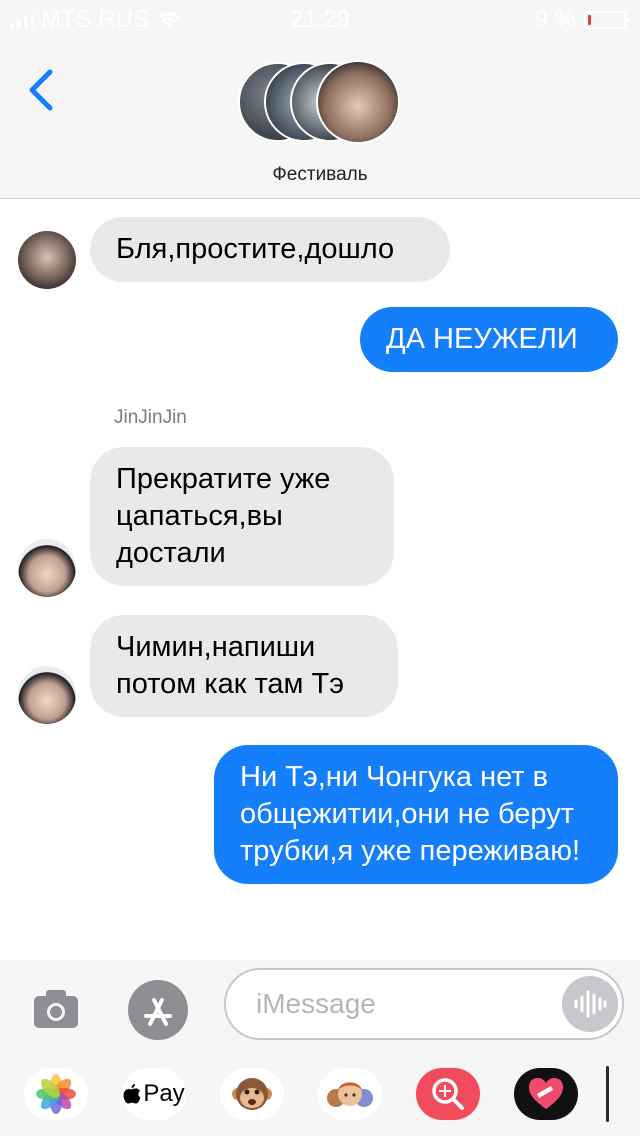 This screenshot has width=640, height=1136. I want to click on battery-icon, so click(606, 20).